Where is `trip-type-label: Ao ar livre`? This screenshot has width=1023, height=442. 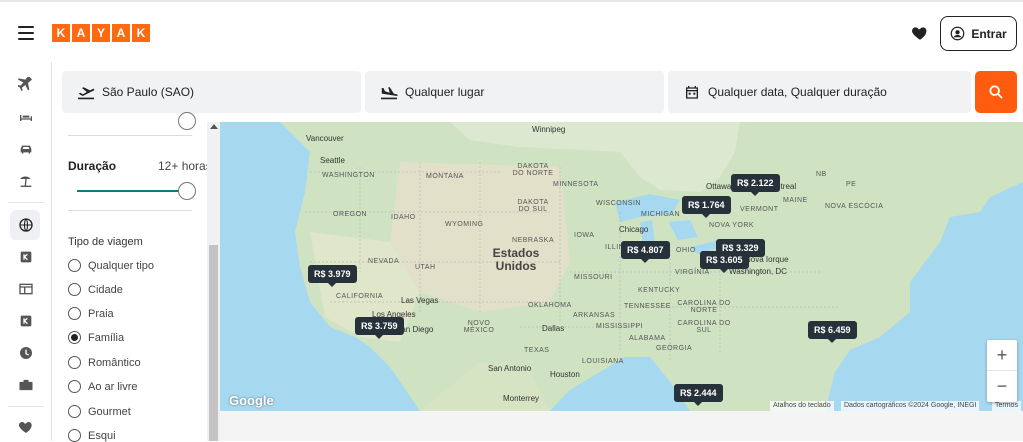
trip-type-label: Ao ar livre is located at coordinates (113, 386).